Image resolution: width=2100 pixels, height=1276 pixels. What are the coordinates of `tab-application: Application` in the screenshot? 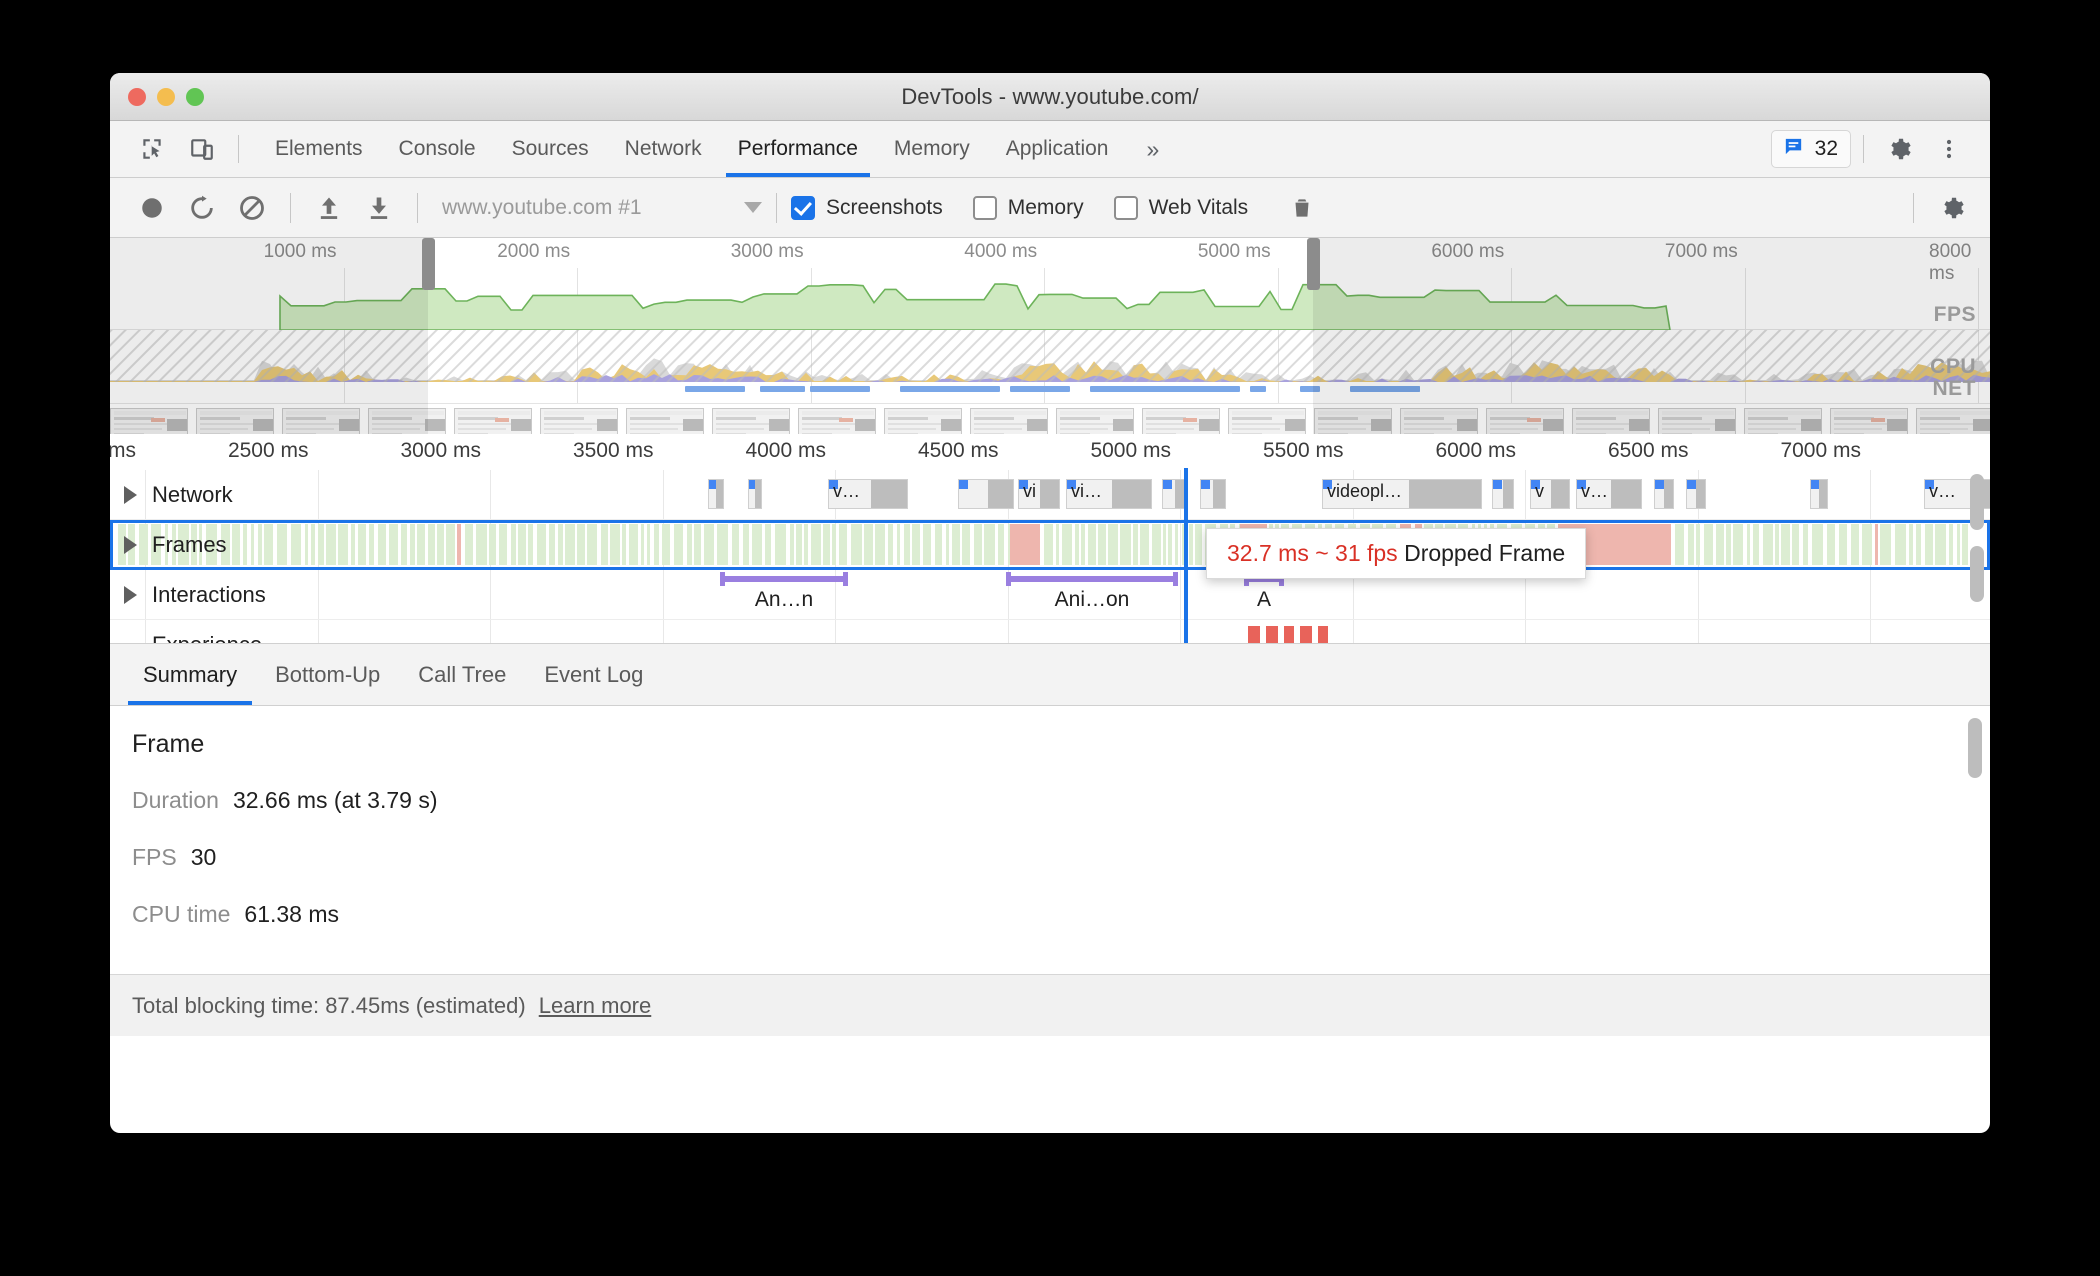 It's located at (1057, 149).